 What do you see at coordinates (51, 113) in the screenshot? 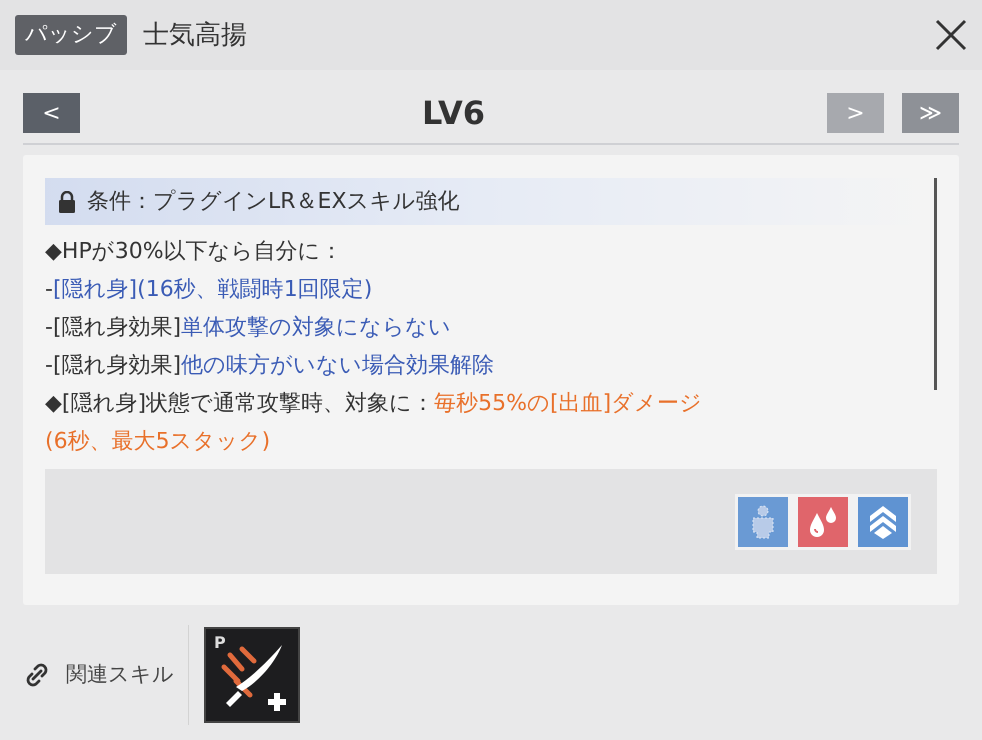
I see `previous-level-button: <` at bounding box center [51, 113].